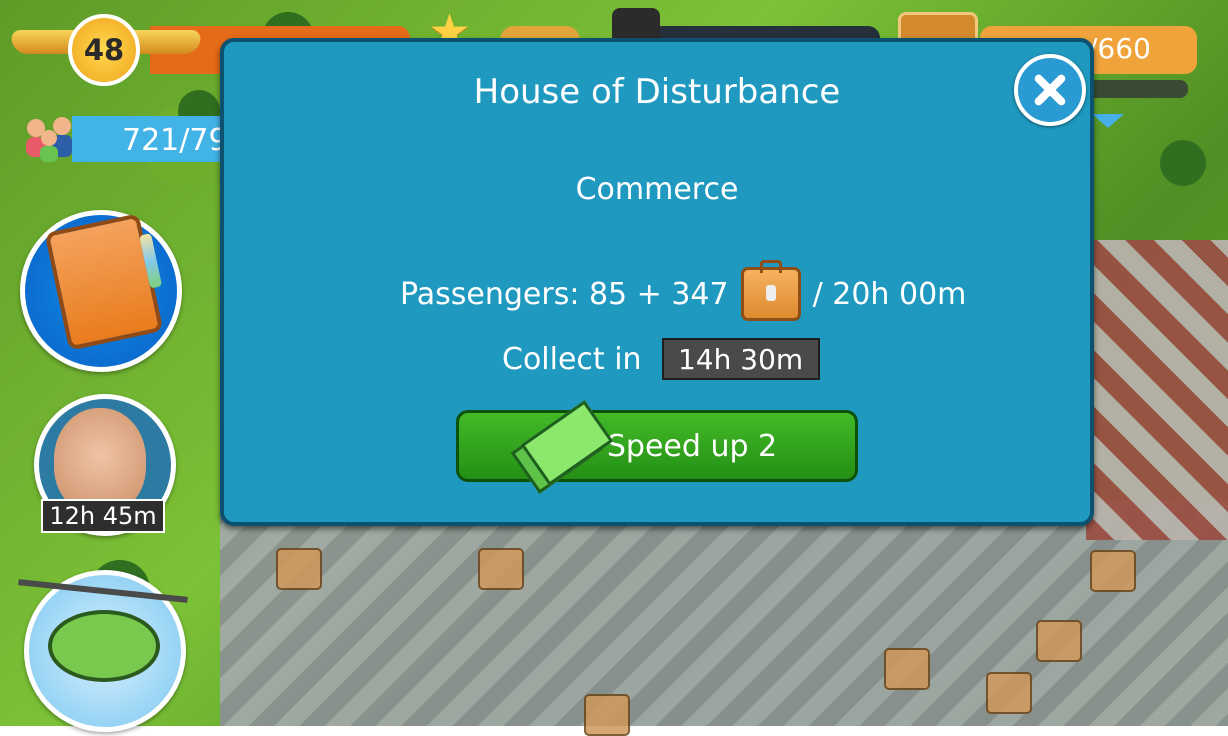 The height and width of the screenshot is (736, 1228). I want to click on building-category: Commerce, so click(657, 189).